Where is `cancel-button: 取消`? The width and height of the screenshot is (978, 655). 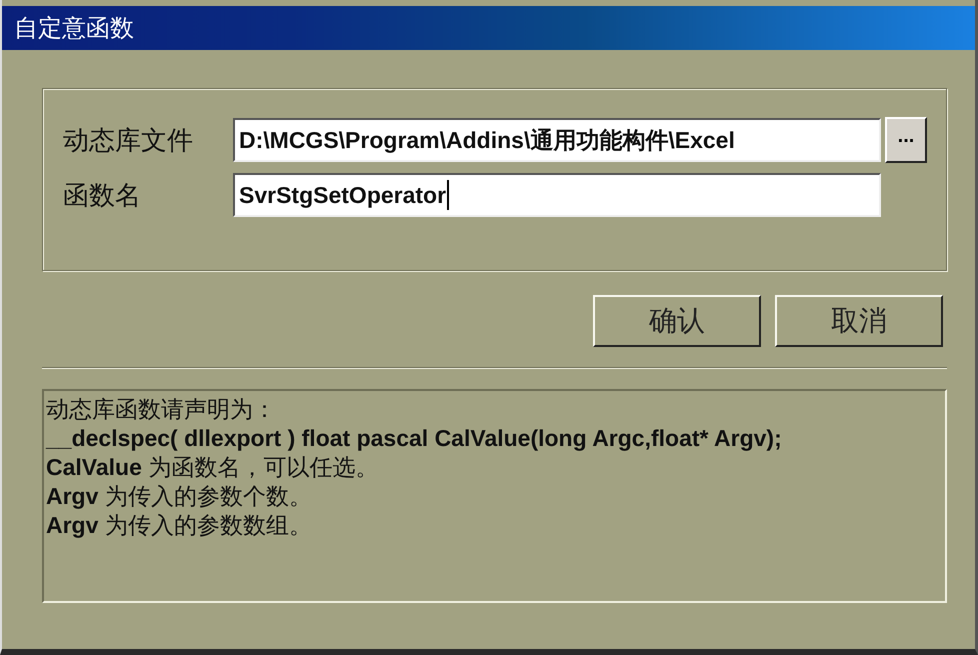 cancel-button: 取消 is located at coordinates (859, 321).